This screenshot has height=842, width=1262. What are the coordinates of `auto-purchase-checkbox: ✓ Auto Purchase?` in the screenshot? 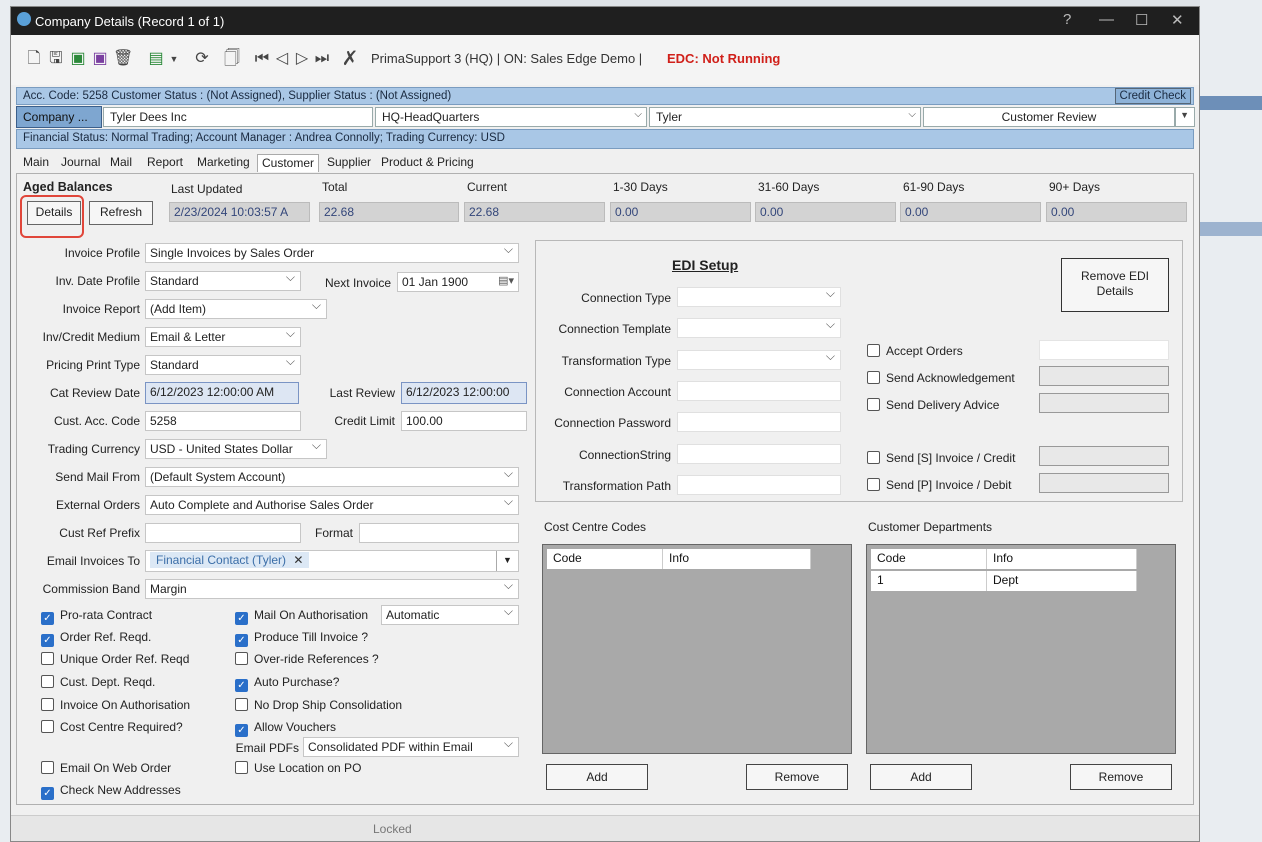 It's located at (287, 683).